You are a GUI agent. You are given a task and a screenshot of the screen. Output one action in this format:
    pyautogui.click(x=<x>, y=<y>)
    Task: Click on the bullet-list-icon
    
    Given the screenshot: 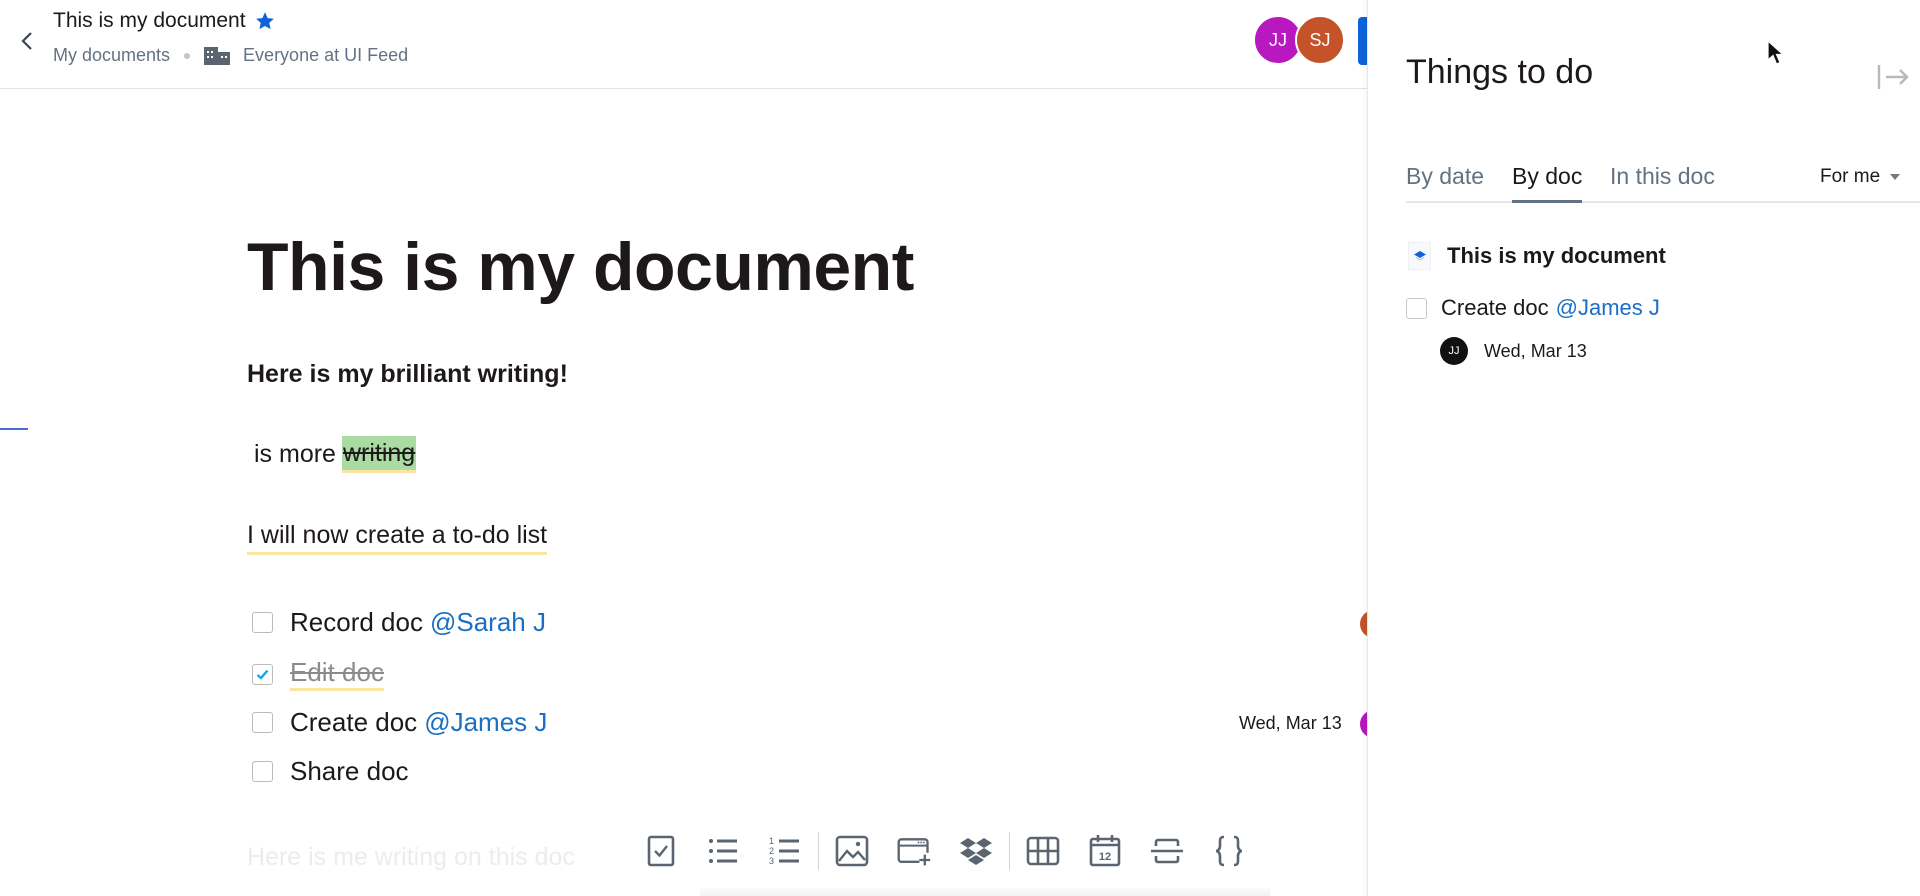 What is the action you would take?
    pyautogui.click(x=723, y=851)
    